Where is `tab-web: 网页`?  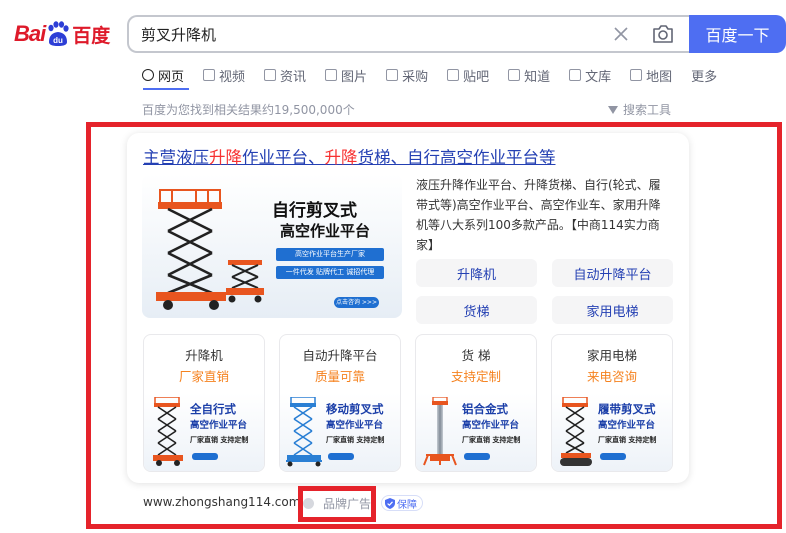 tab-web: 网页 is located at coordinates (163, 75).